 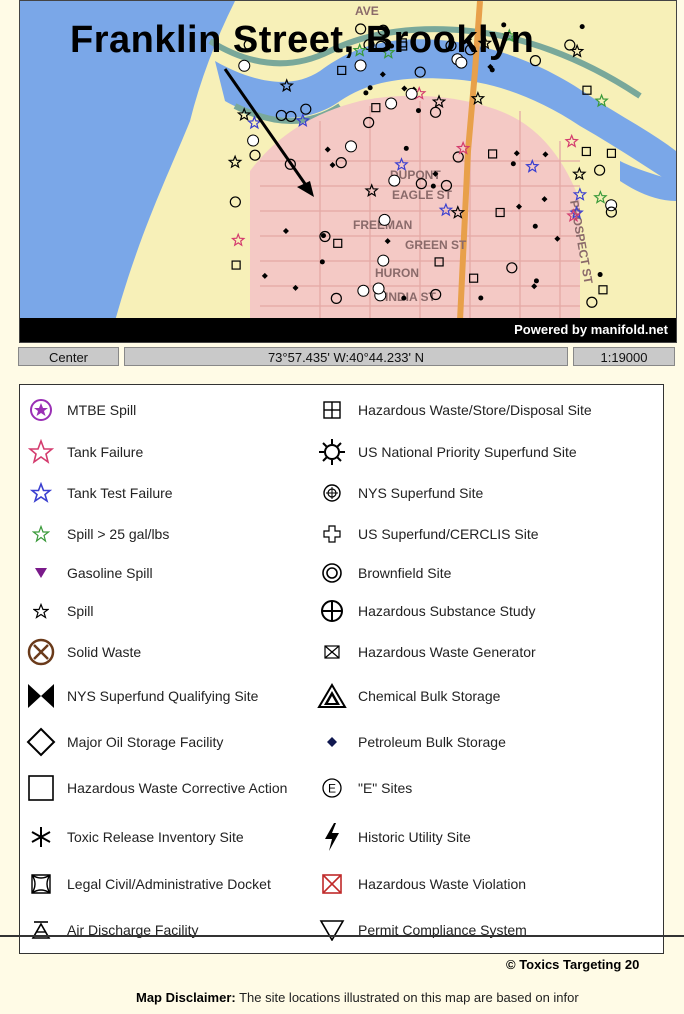 I want to click on legend-label: Solid Waste, so click(x=104, y=652).